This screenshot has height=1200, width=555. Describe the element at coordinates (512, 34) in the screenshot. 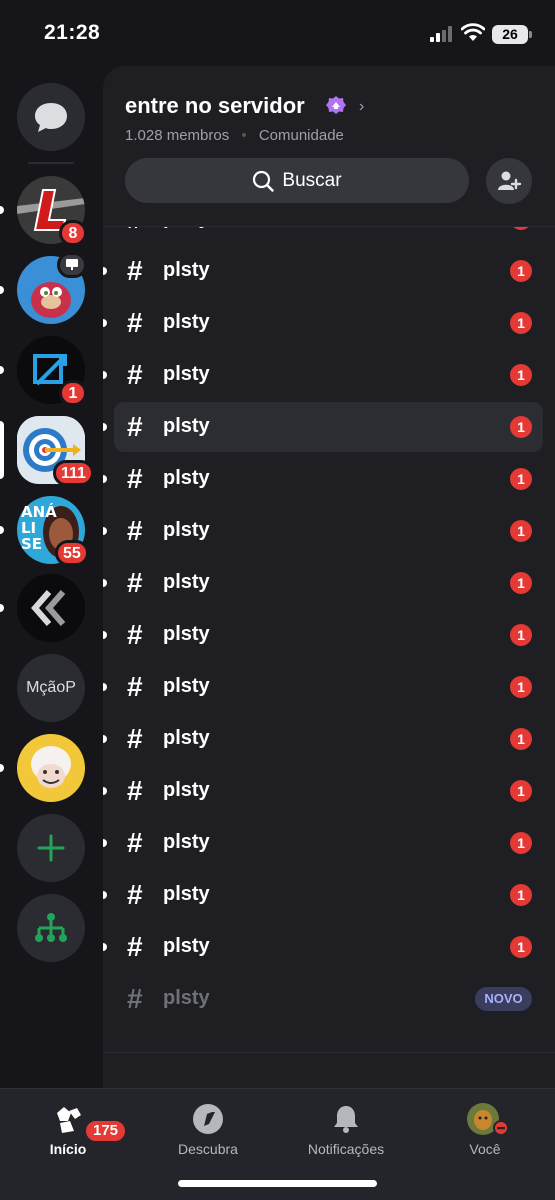

I see `battery-indicator: 26` at that location.